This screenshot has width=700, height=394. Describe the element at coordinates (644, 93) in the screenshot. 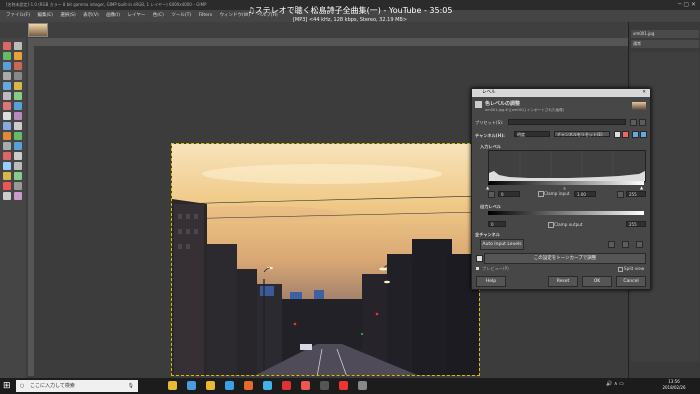

I see `close-icon: ✕` at that location.